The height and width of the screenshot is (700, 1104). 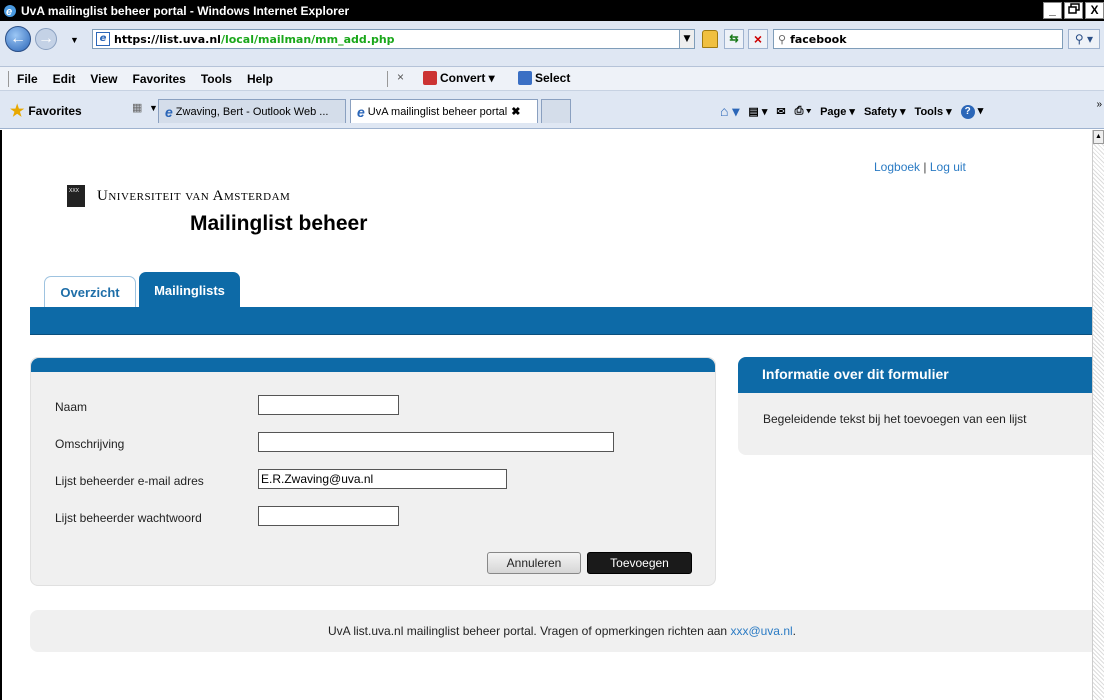 I want to click on close-window-button: X, so click(x=1094, y=10).